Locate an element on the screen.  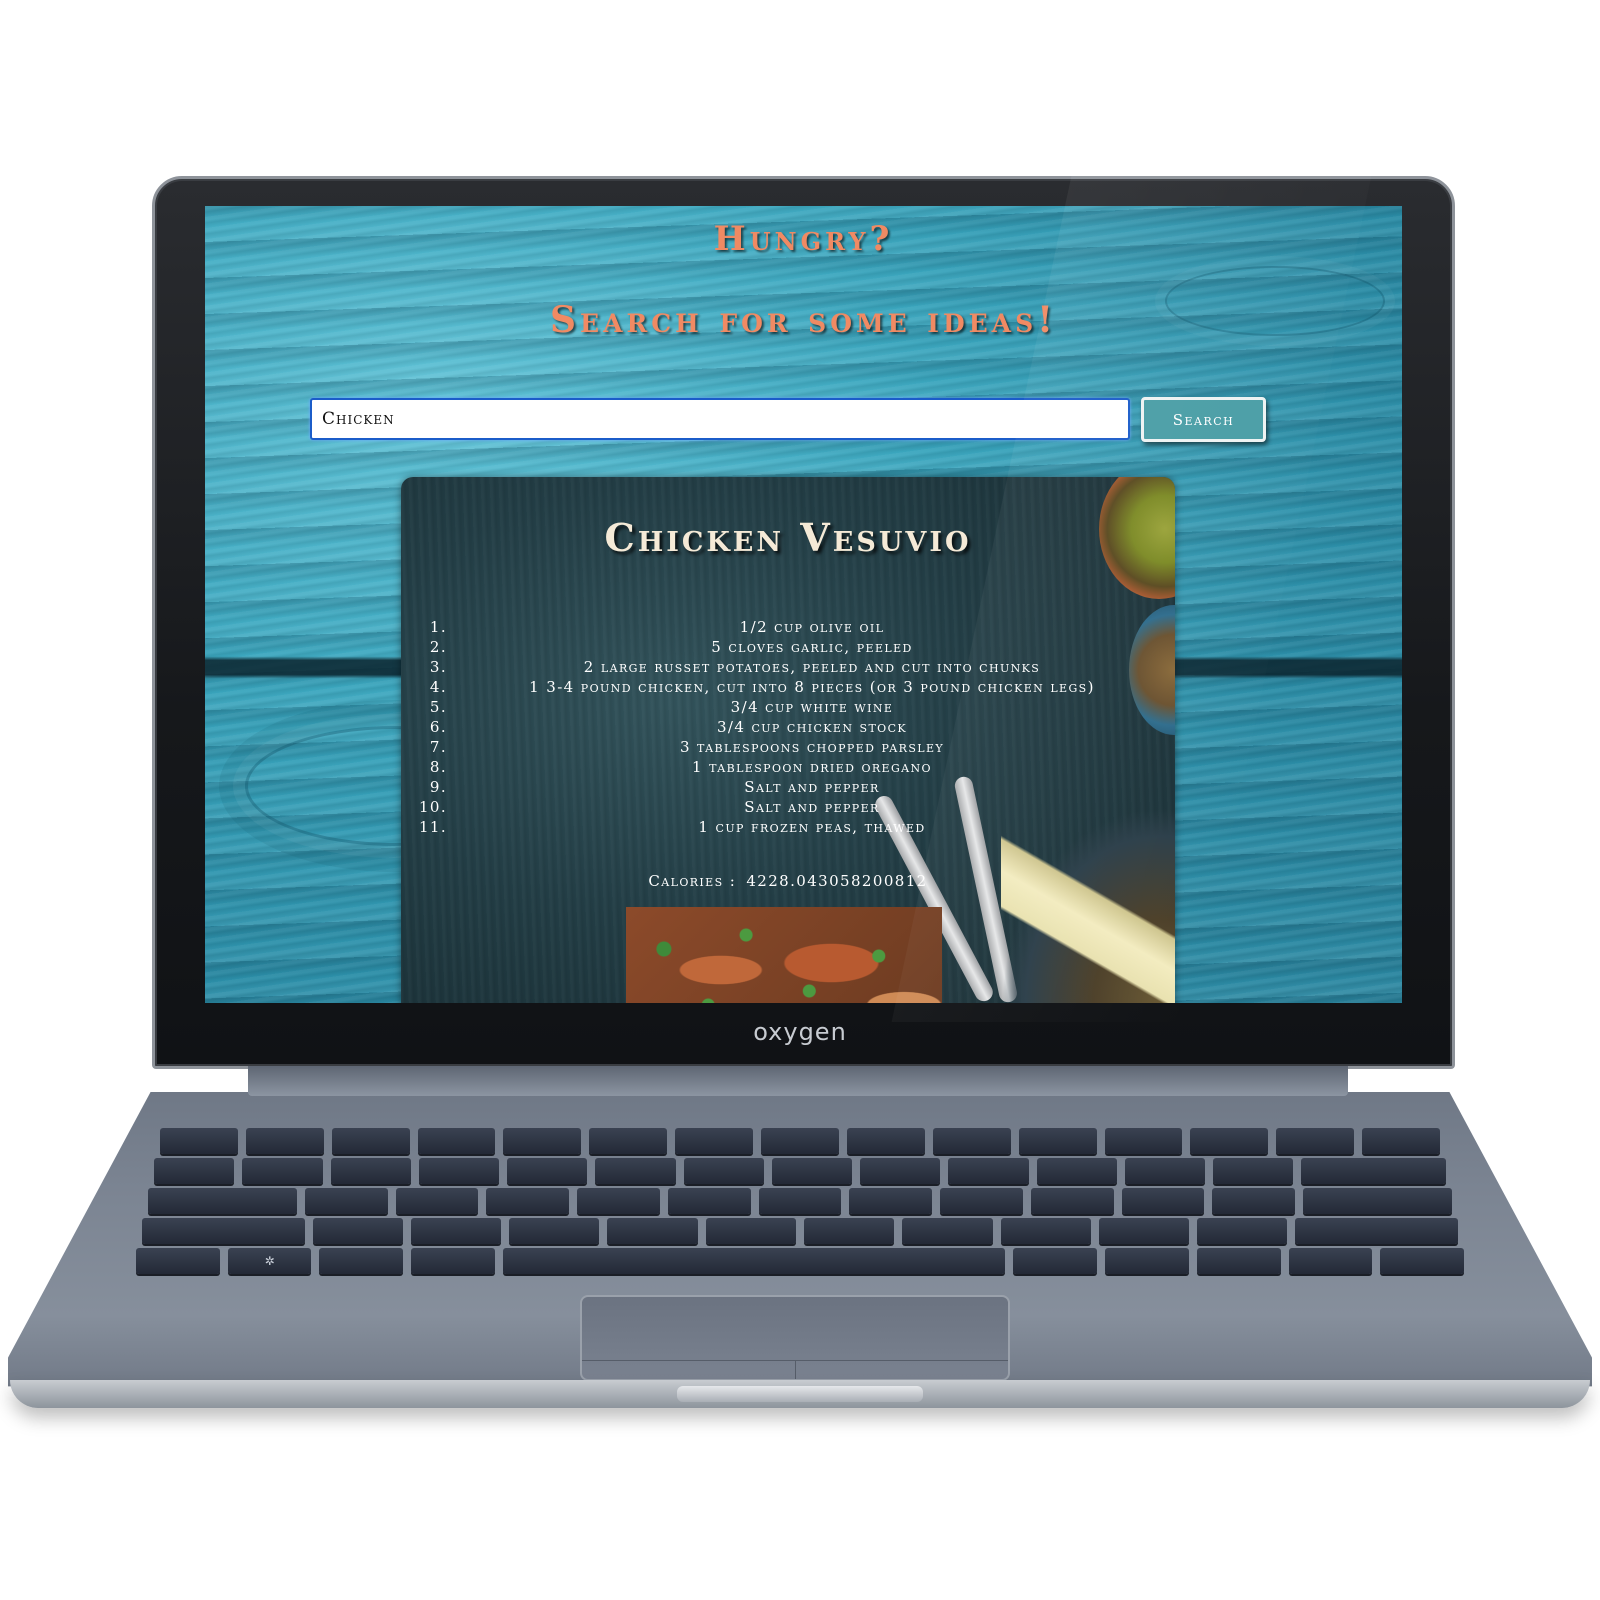
key-row: ✲ is located at coordinates (800, 1261).